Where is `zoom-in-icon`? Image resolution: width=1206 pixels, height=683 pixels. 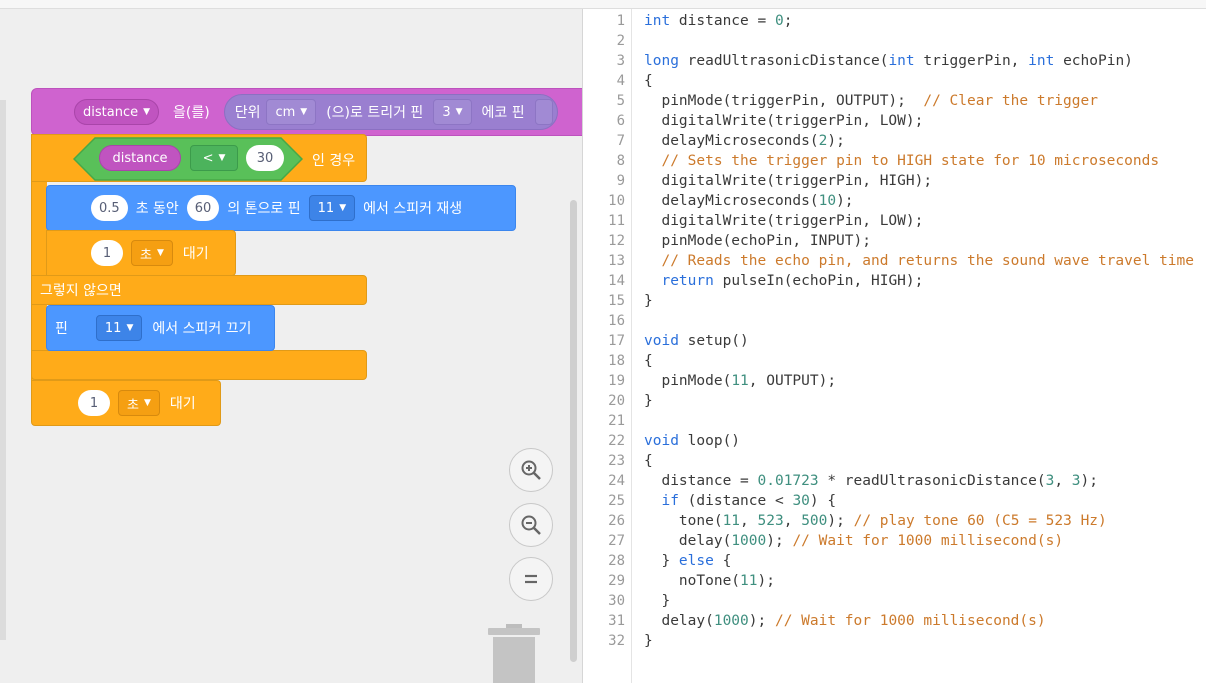 zoom-in-icon is located at coordinates (531, 470).